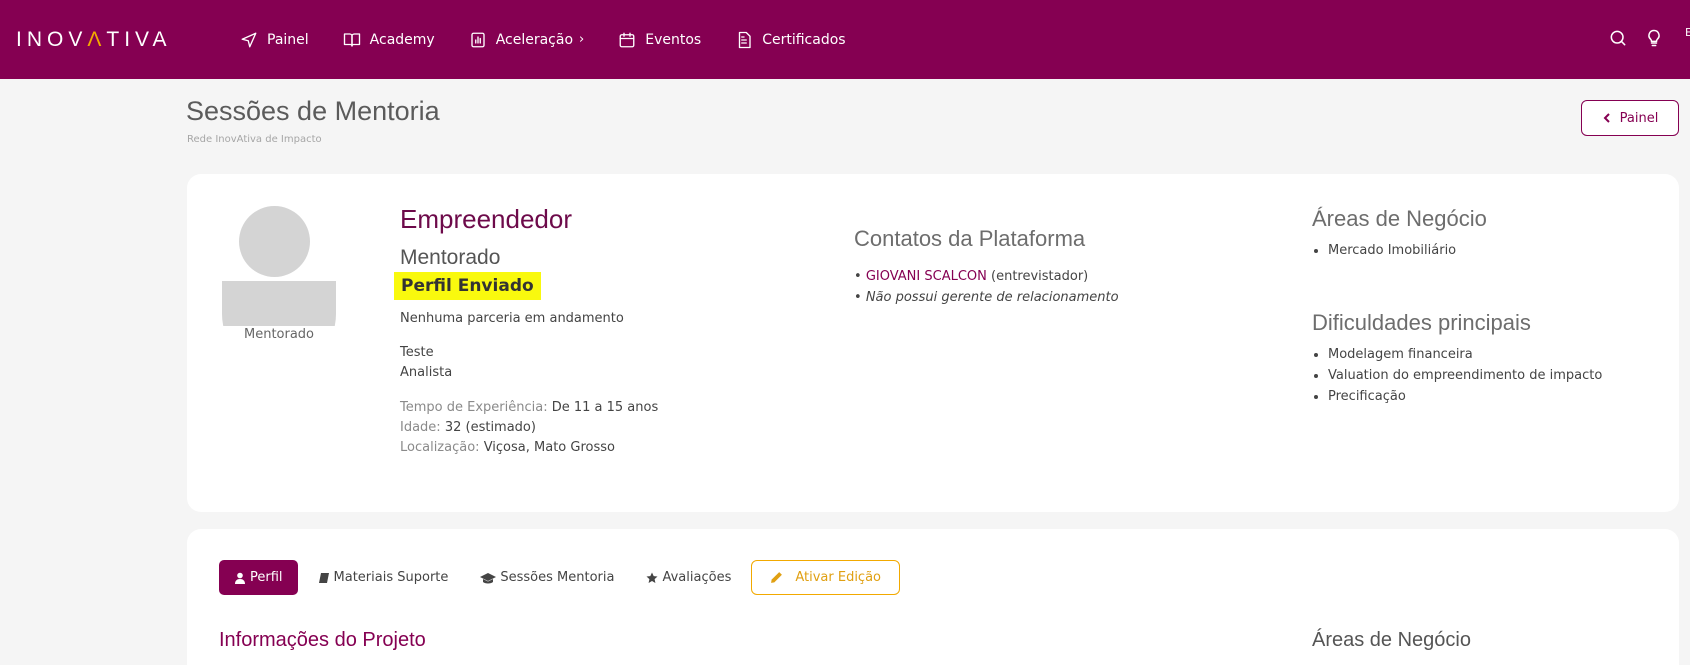 The height and width of the screenshot is (665, 1690). What do you see at coordinates (240, 578) in the screenshot?
I see `user-icon` at bounding box center [240, 578].